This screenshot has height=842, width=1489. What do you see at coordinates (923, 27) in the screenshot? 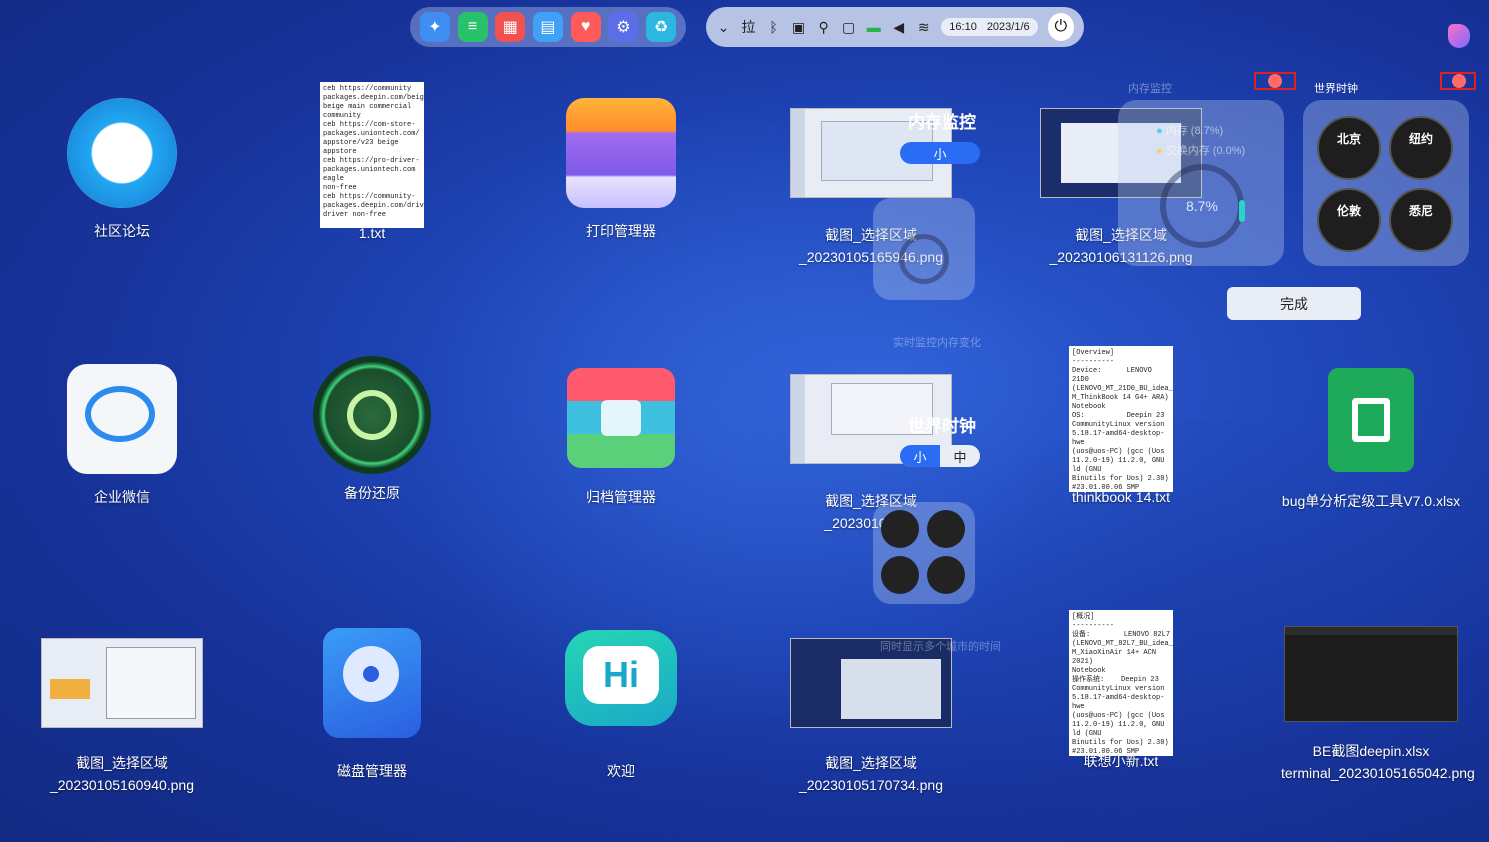
I see `wifi-icon: ≋` at bounding box center [923, 27].